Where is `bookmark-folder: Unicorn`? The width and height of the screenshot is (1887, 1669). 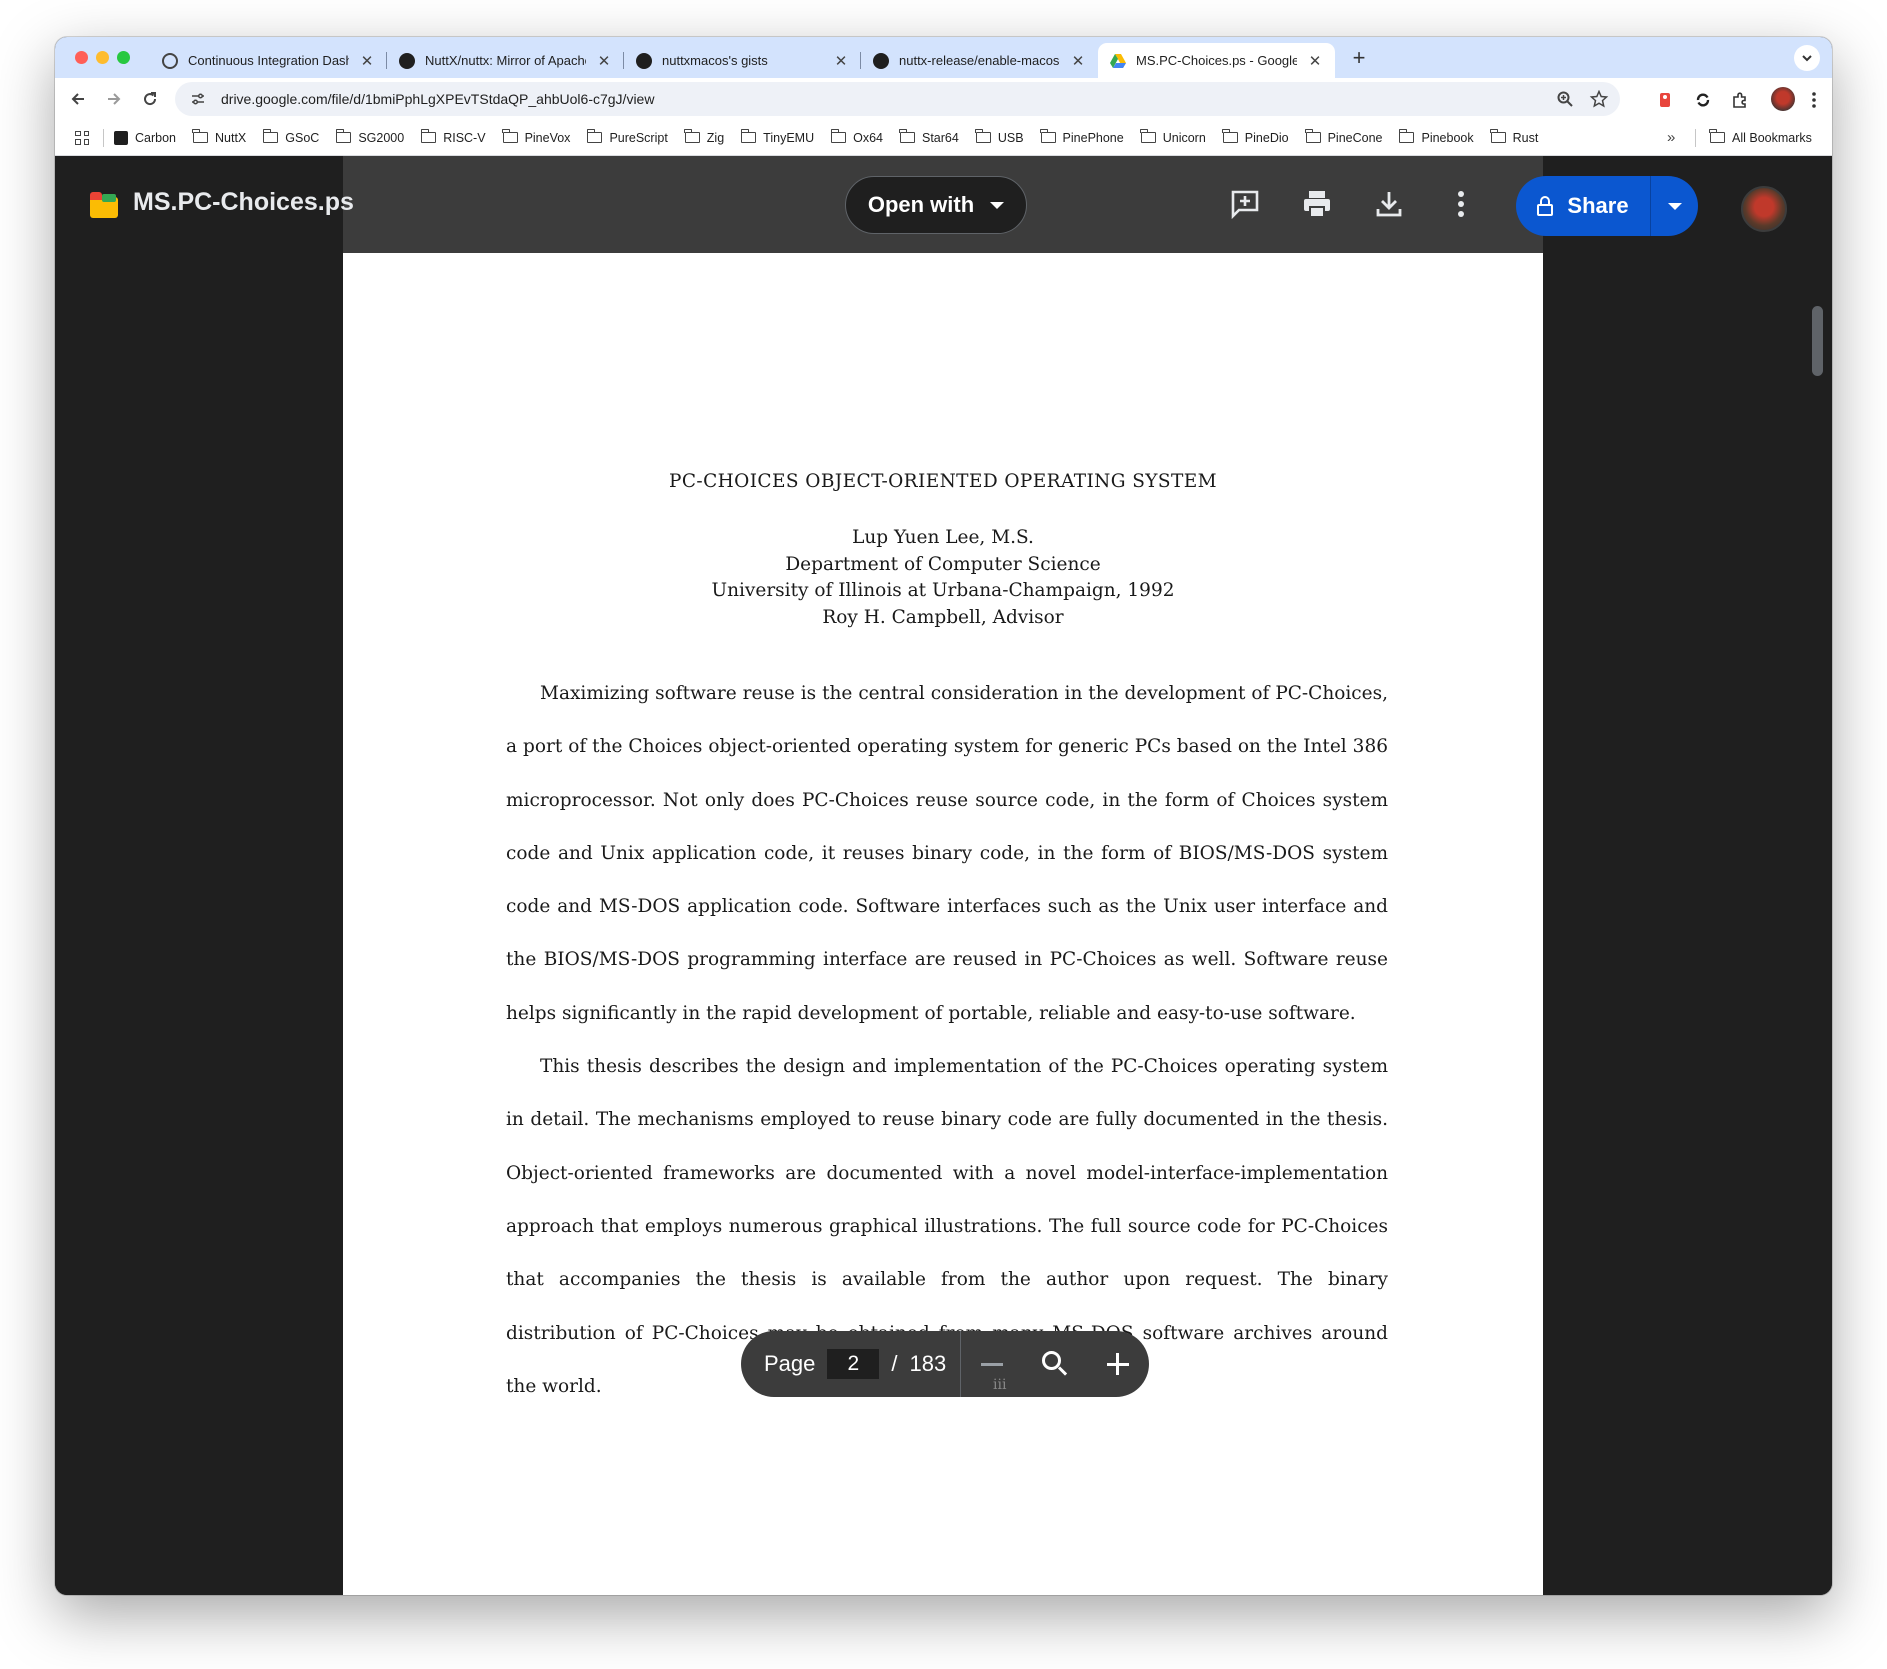 bookmark-folder: Unicorn is located at coordinates (1173, 137).